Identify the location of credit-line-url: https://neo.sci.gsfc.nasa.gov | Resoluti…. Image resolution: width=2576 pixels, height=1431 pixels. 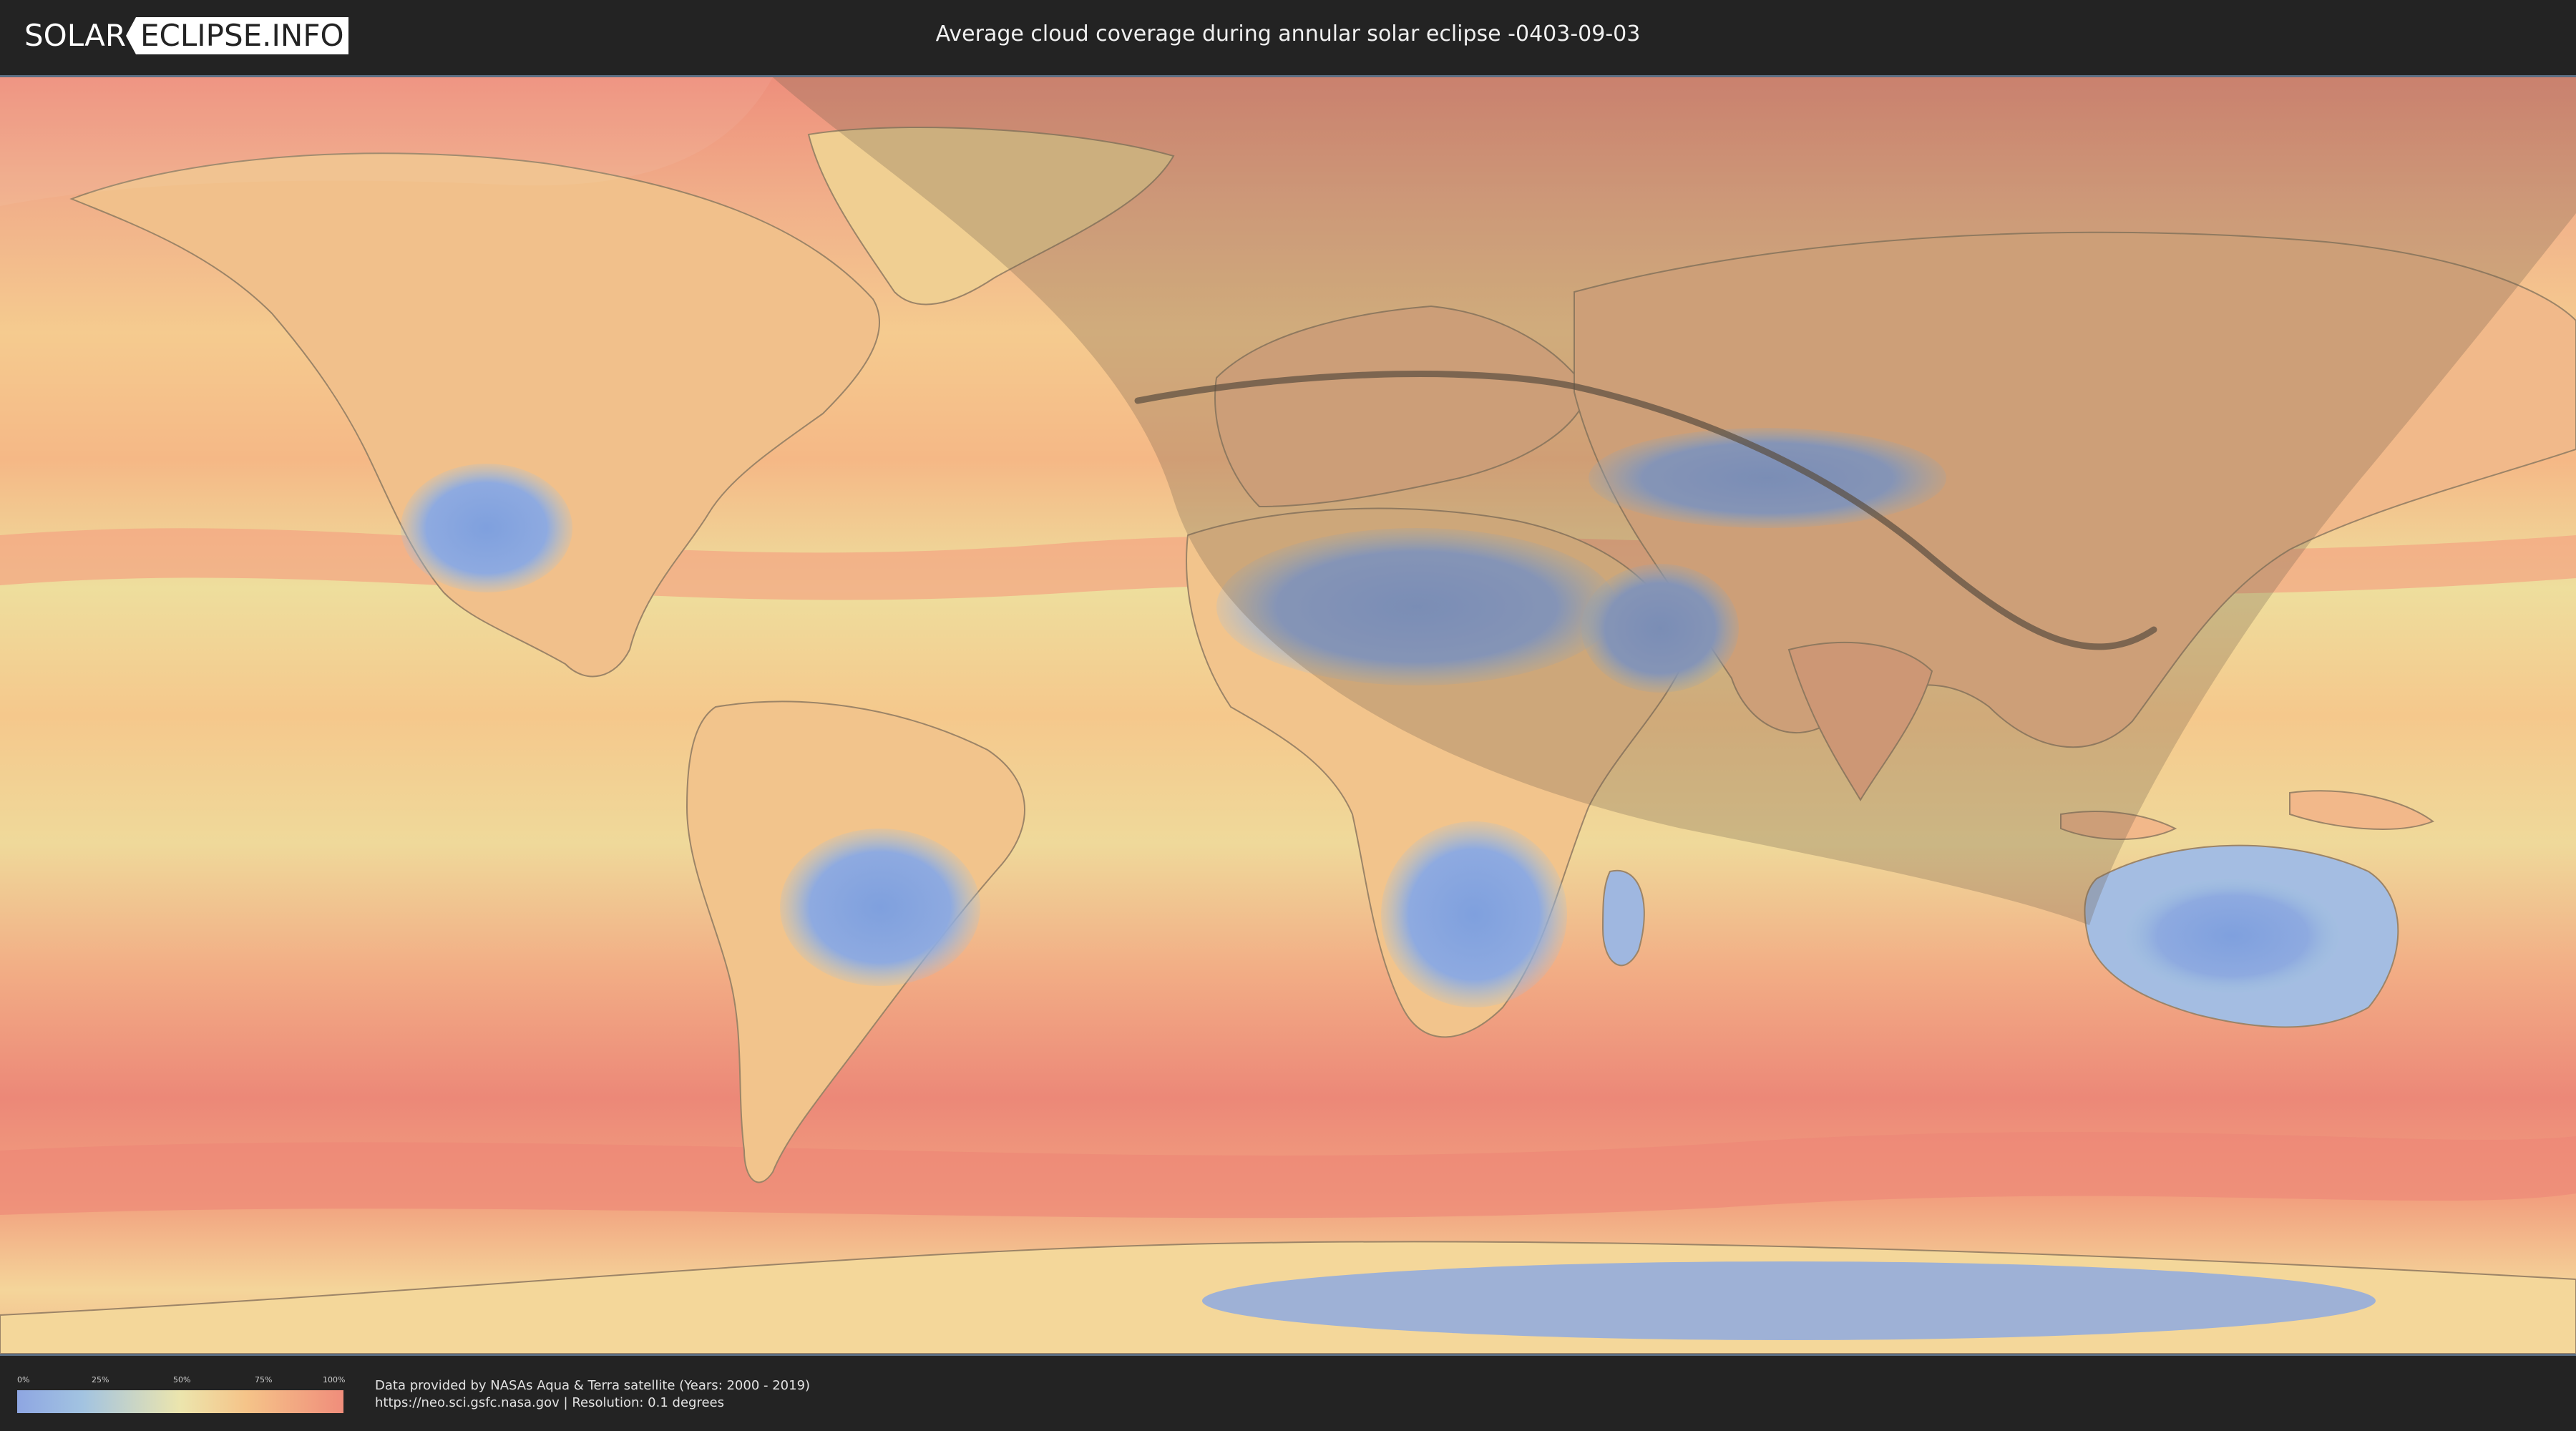
(592, 1404).